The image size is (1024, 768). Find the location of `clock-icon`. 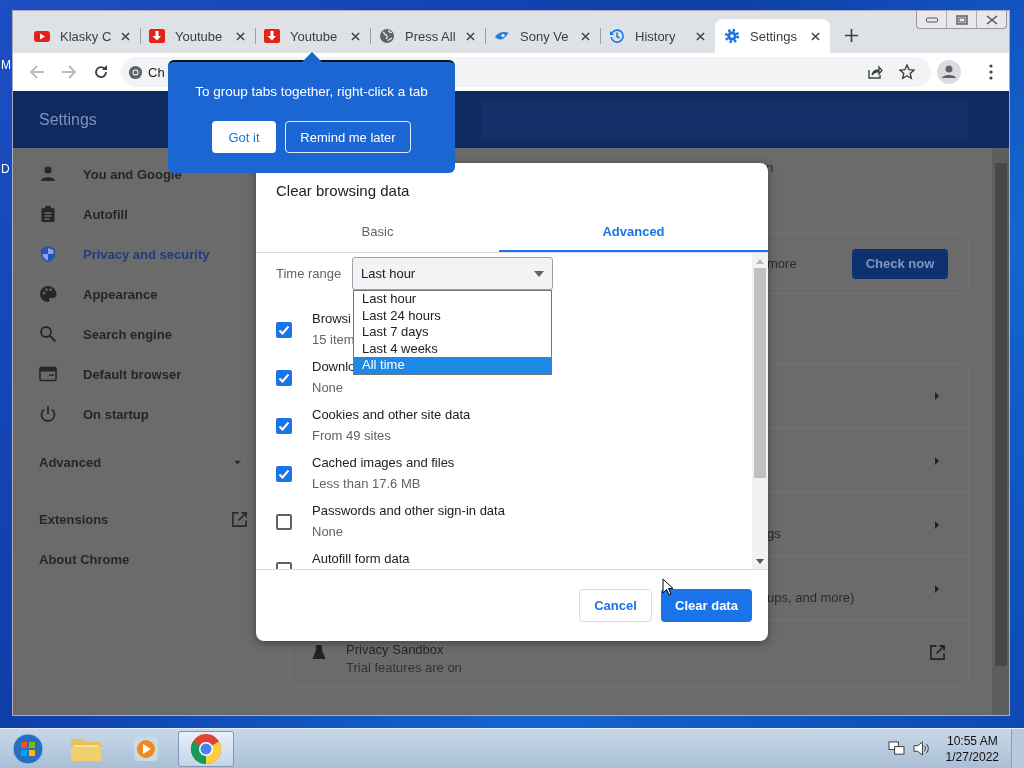

clock-icon is located at coordinates (617, 36).